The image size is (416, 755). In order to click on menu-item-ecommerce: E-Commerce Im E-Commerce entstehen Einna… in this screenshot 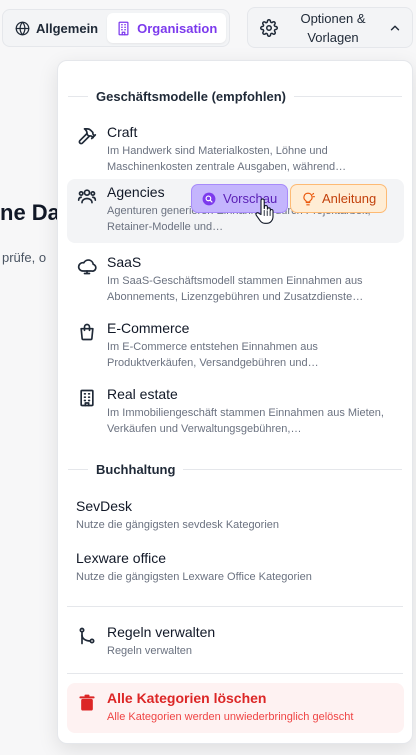, I will do `click(235, 343)`.